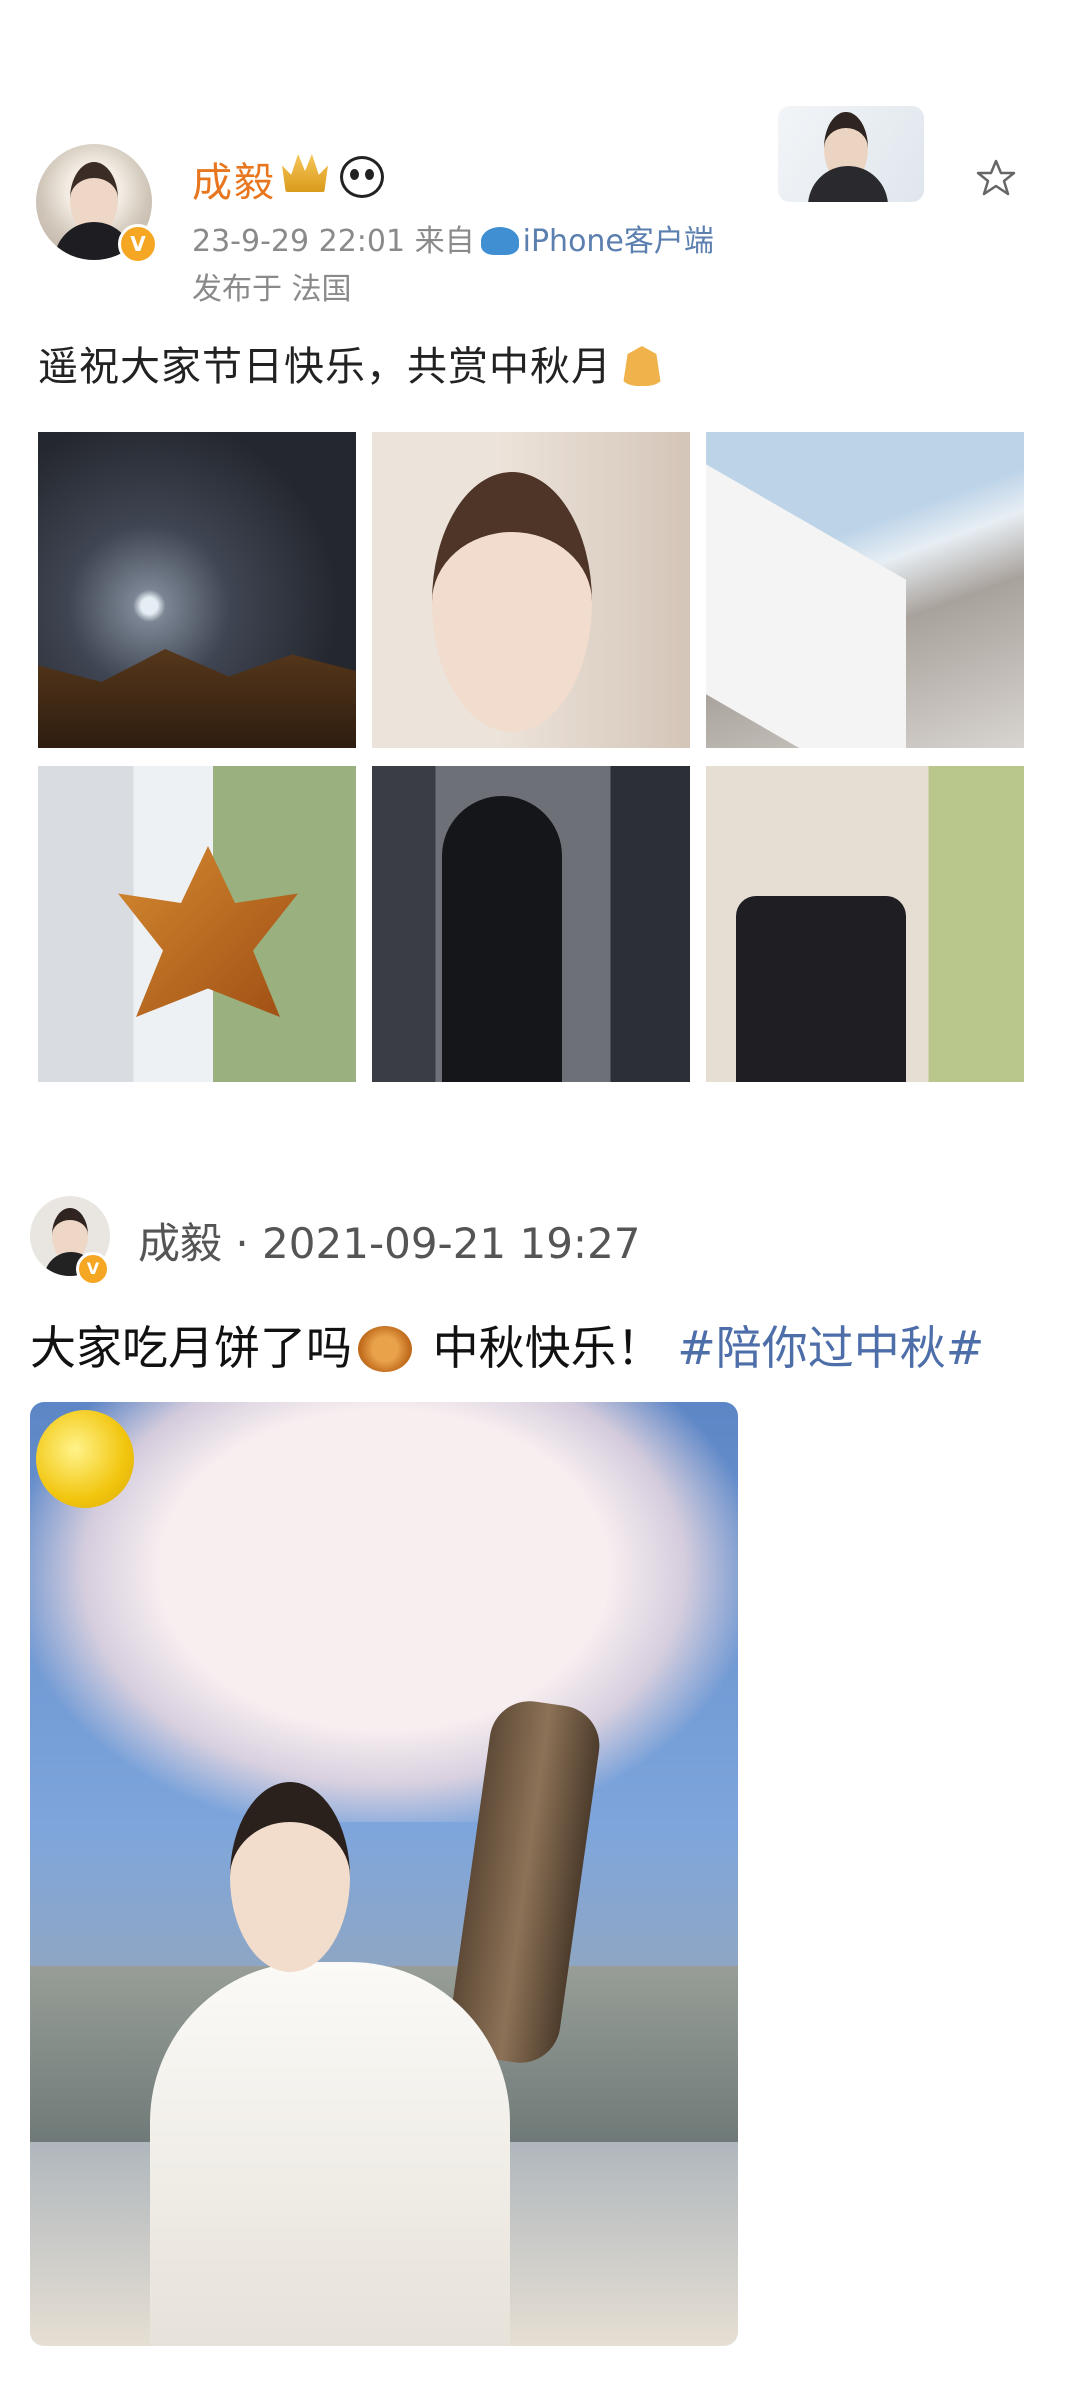 This screenshot has height=2400, width=1080. What do you see at coordinates (618, 241) in the screenshot?
I see `source-client-link: iPhone客户端` at bounding box center [618, 241].